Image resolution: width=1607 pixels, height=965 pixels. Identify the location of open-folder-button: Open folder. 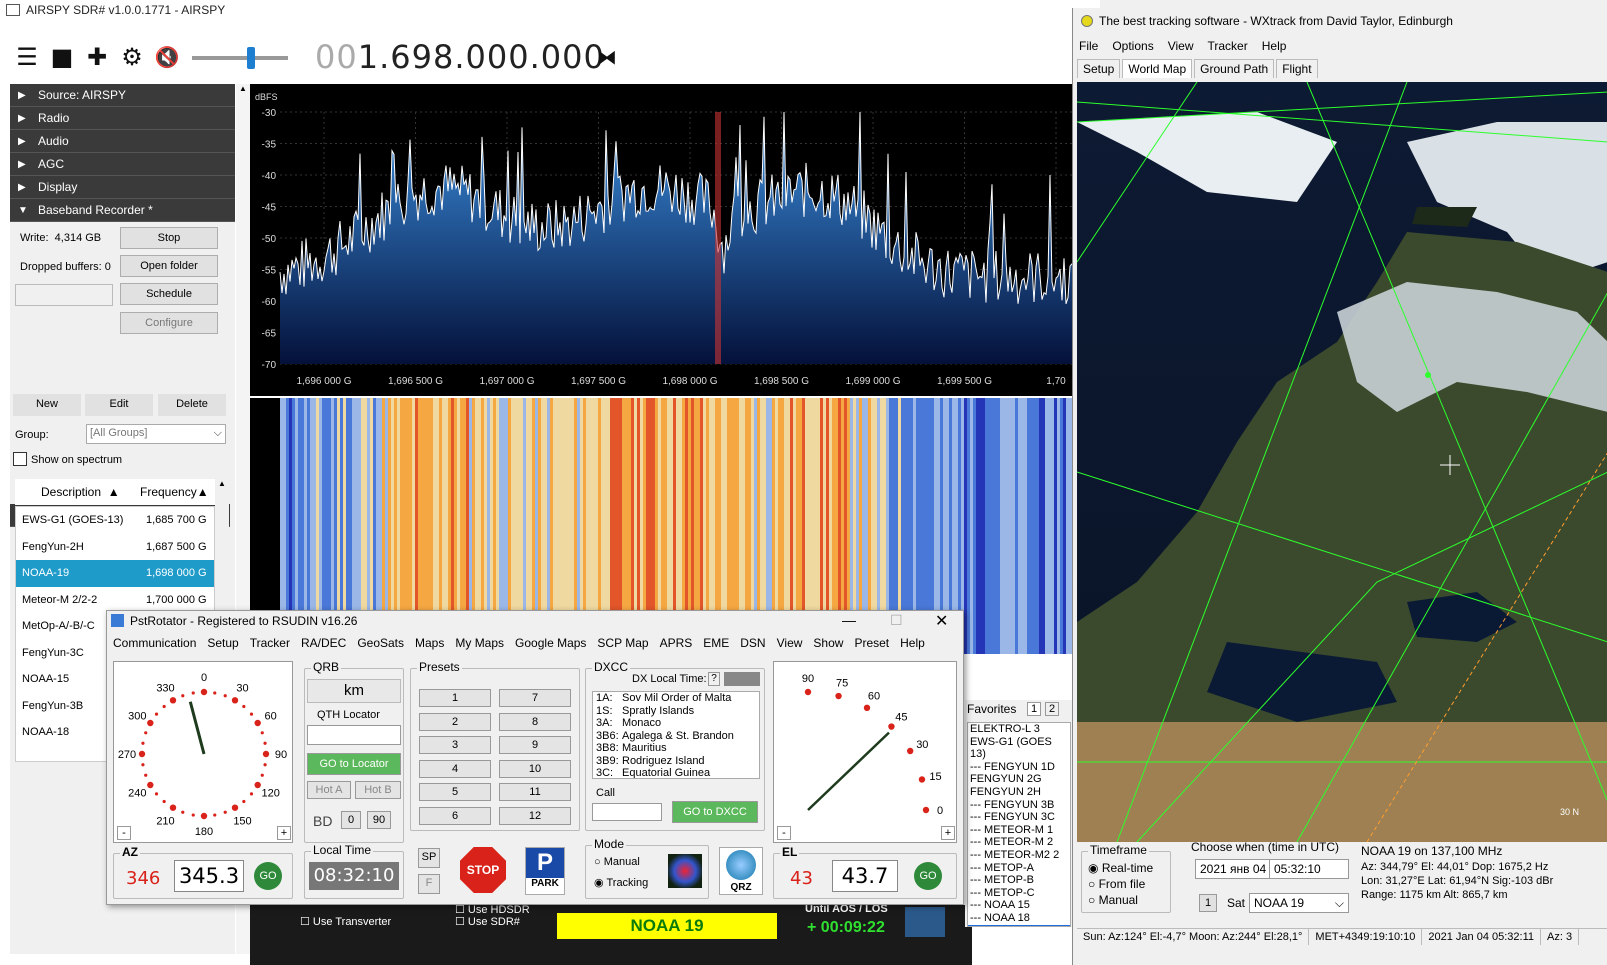
(169, 266).